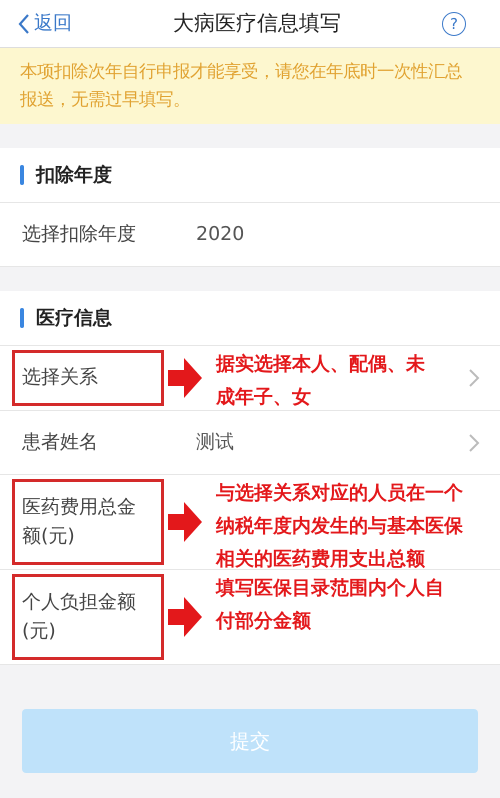 The image size is (500, 798). Describe the element at coordinates (320, 381) in the screenshot. I see `annotation-text: 据实选择本人、配偶、未 成年子、女` at that location.